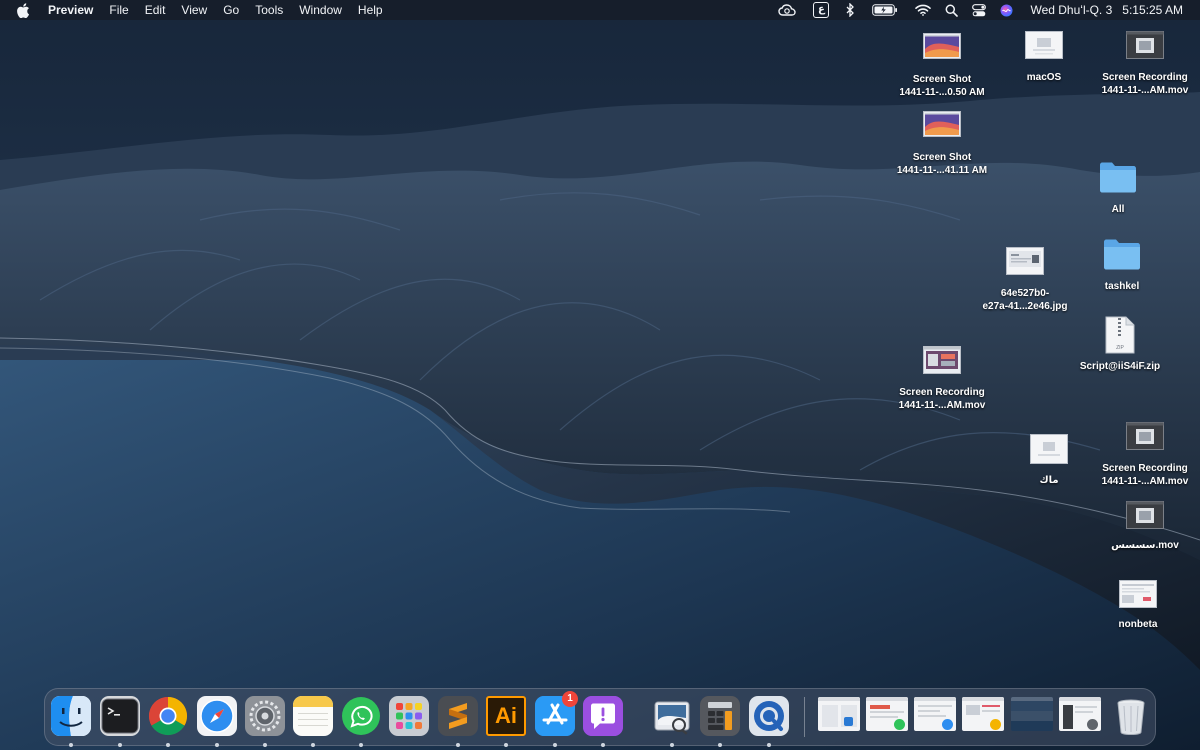 This screenshot has width=1200, height=750. What do you see at coordinates (942, 144) in the screenshot?
I see `screenshot-file-2: Screen Shot 1441-11-...41.11 AM` at bounding box center [942, 144].